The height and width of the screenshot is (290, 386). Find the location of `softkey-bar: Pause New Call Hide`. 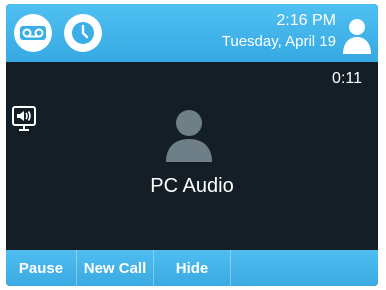

softkey-bar: Pause New Call Hide is located at coordinates (192, 268).